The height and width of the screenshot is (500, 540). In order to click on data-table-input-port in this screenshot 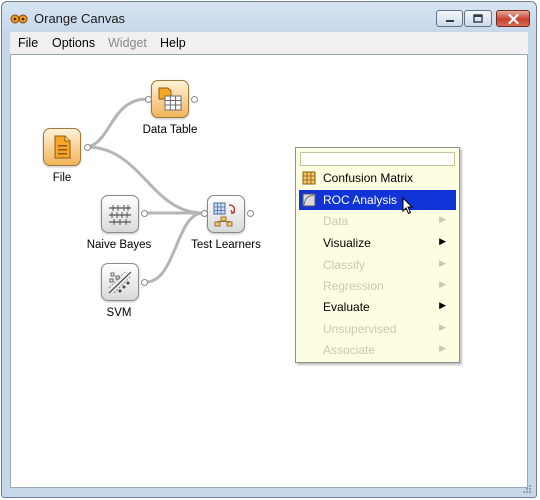, I will do `click(148, 99)`.